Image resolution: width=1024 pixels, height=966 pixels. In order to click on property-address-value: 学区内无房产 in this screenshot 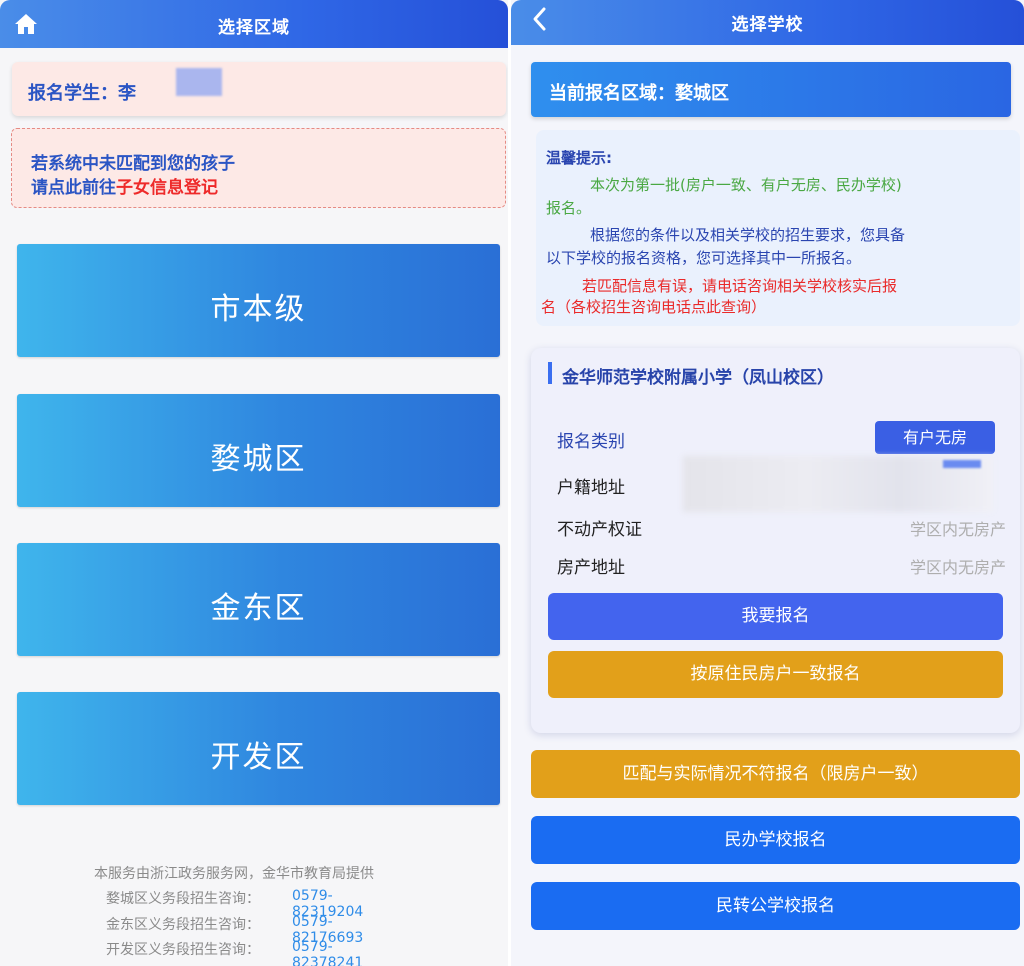, I will do `click(957, 567)`.